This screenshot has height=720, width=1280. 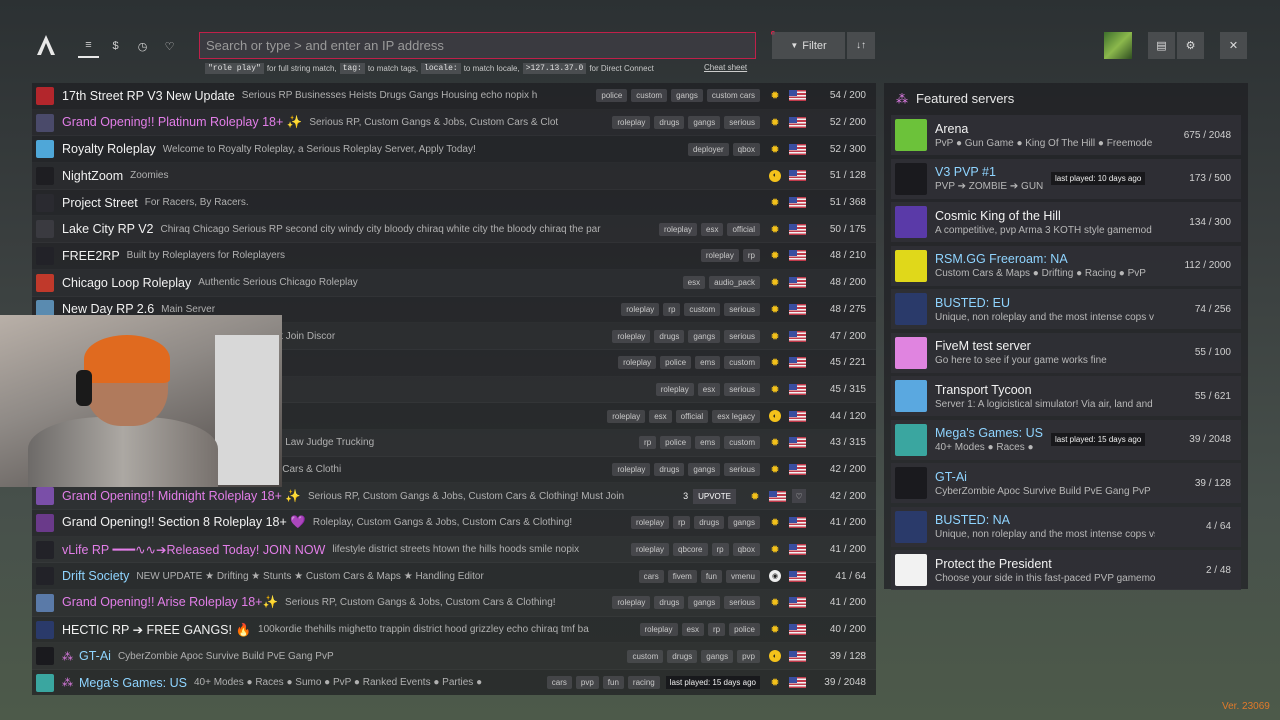 I want to click on servers-list-icon: ≡, so click(x=88, y=46).